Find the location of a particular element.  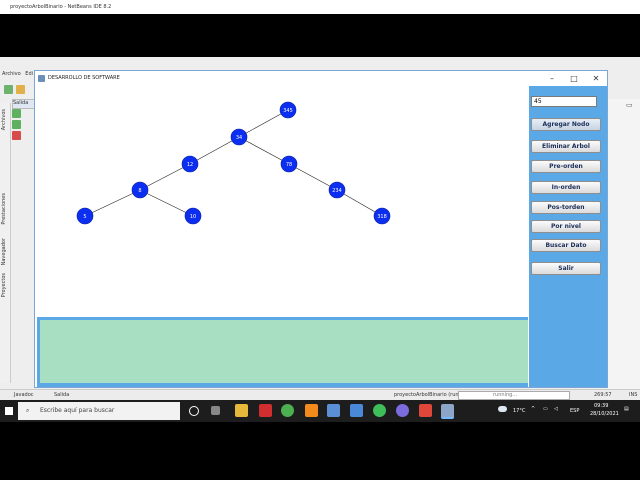

preorder-button: Pre-orden is located at coordinates (566, 166).